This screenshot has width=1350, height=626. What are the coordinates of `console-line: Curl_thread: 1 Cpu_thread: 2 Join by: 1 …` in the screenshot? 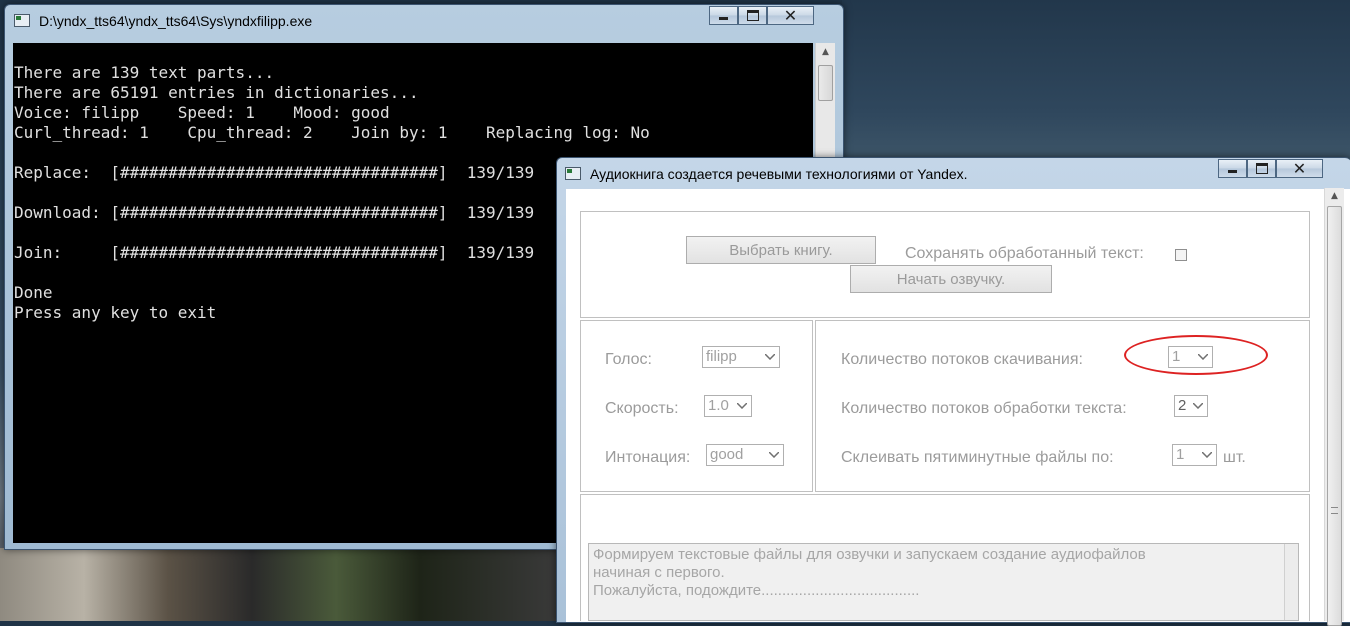 It's located at (332, 132).